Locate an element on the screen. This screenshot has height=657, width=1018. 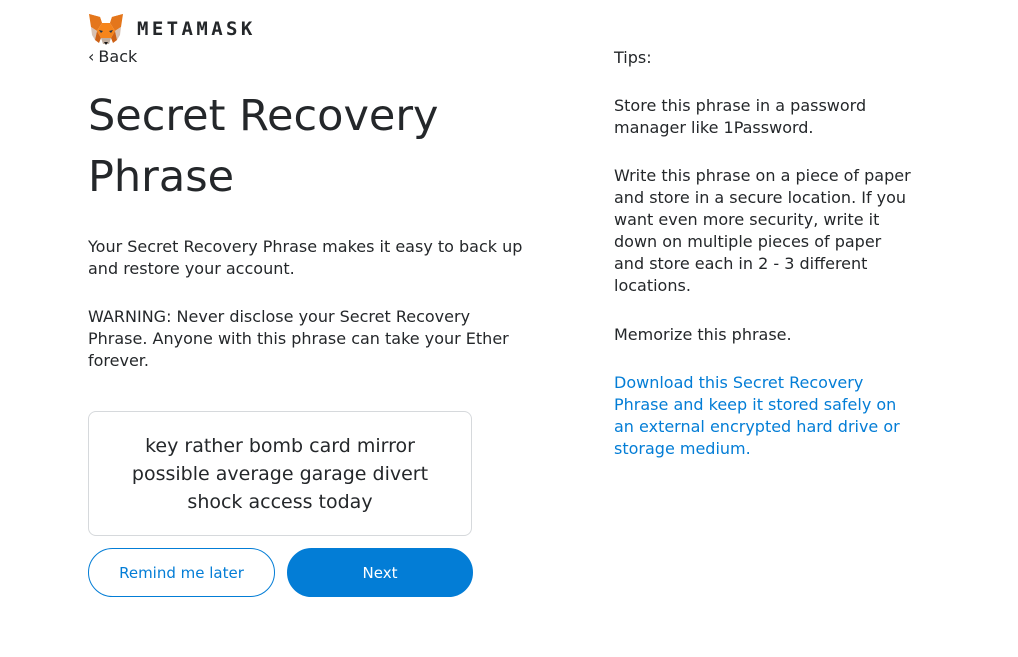
remind-me-later-button: Remind me later is located at coordinates (181, 572).